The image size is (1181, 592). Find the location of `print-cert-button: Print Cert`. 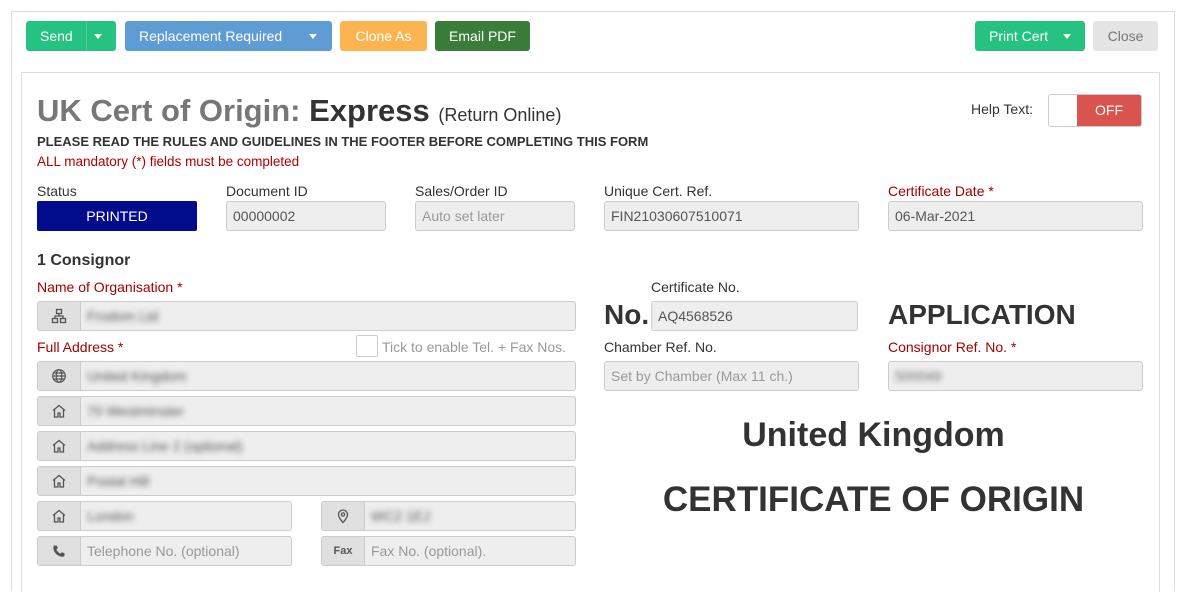

print-cert-button: Print Cert is located at coordinates (1030, 36).